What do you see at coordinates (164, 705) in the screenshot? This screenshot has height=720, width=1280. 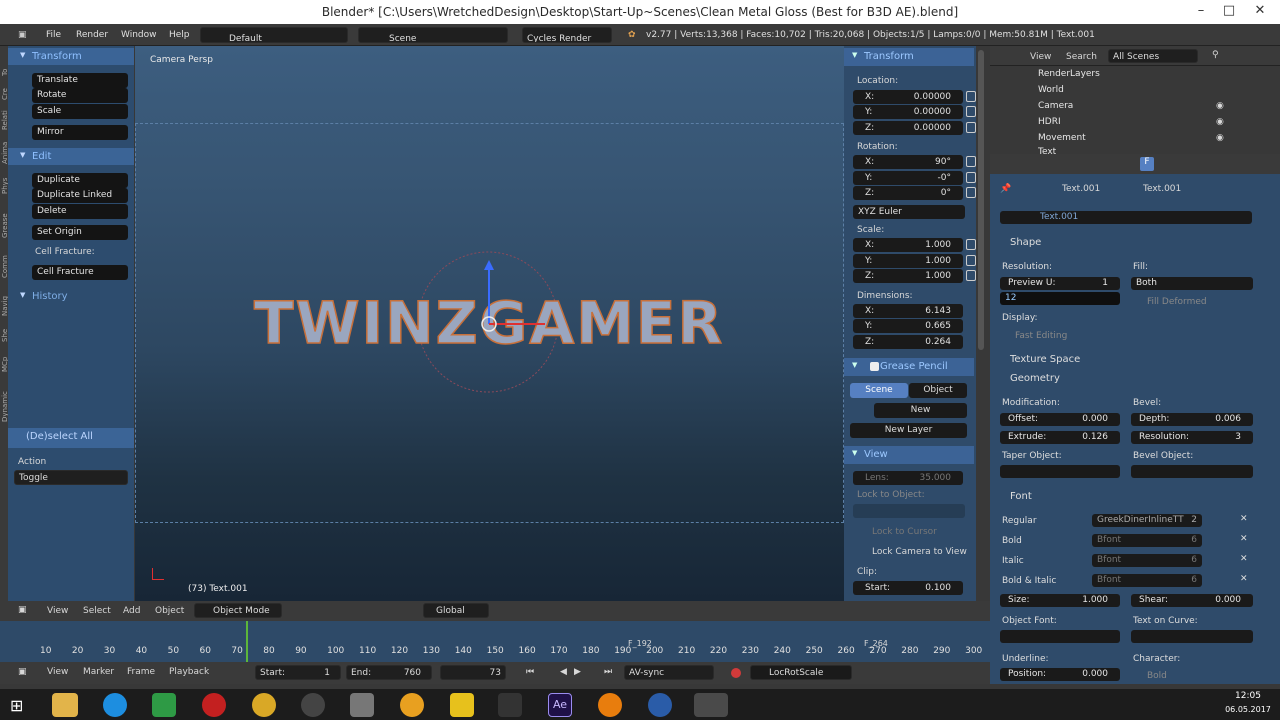 I see `store-icon` at bounding box center [164, 705].